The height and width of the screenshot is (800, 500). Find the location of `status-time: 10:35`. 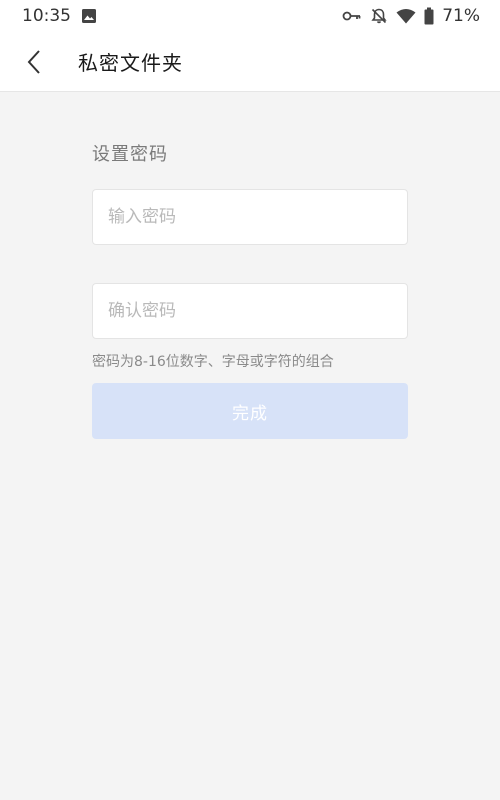

status-time: 10:35 is located at coordinates (46, 16).